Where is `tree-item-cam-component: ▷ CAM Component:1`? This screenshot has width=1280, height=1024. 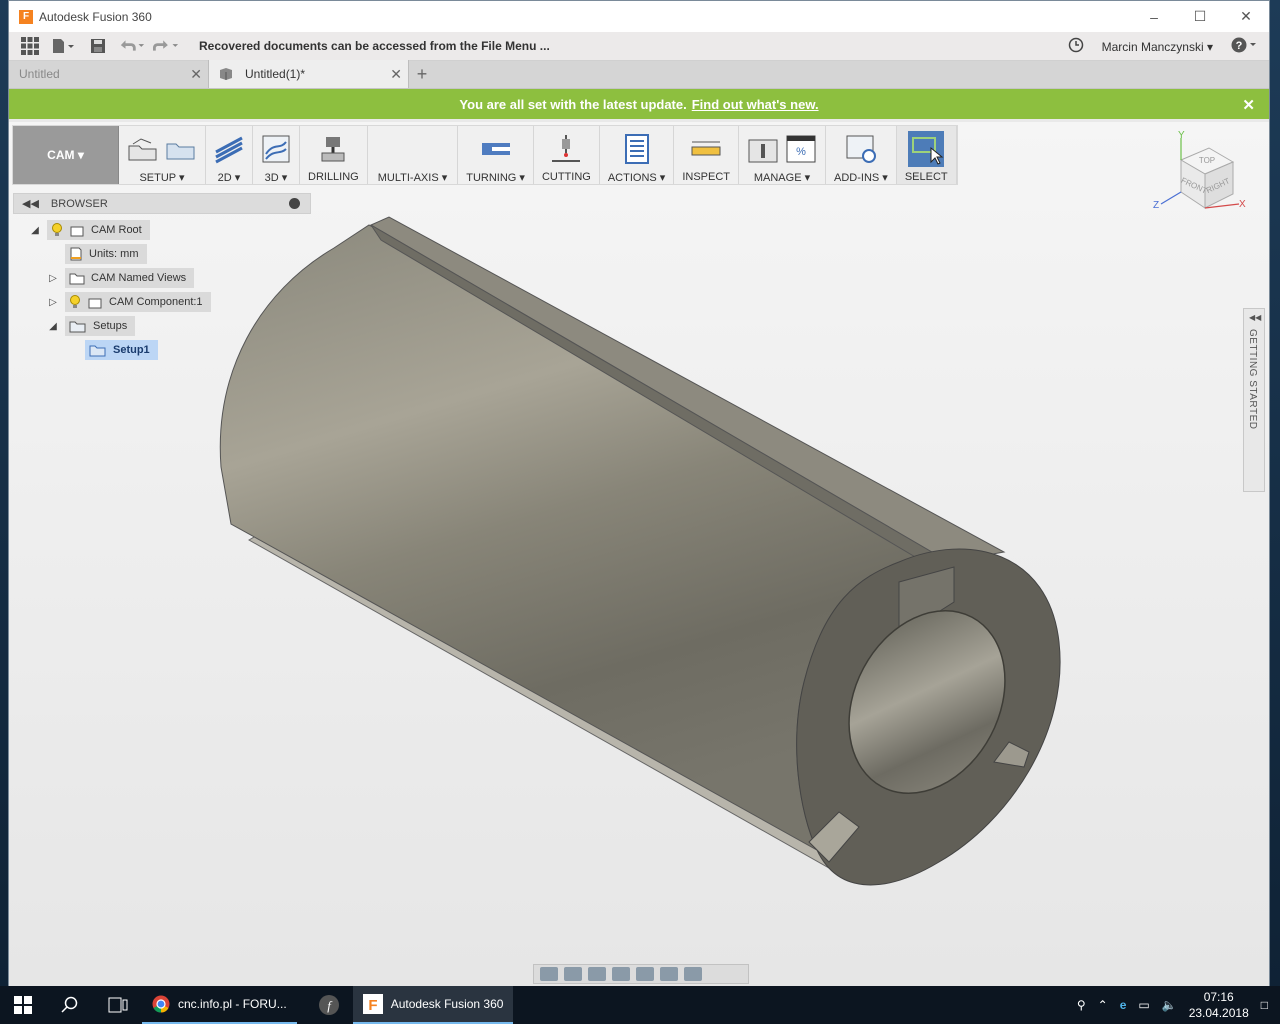 tree-item-cam-component: ▷ CAM Component:1 is located at coordinates (129, 302).